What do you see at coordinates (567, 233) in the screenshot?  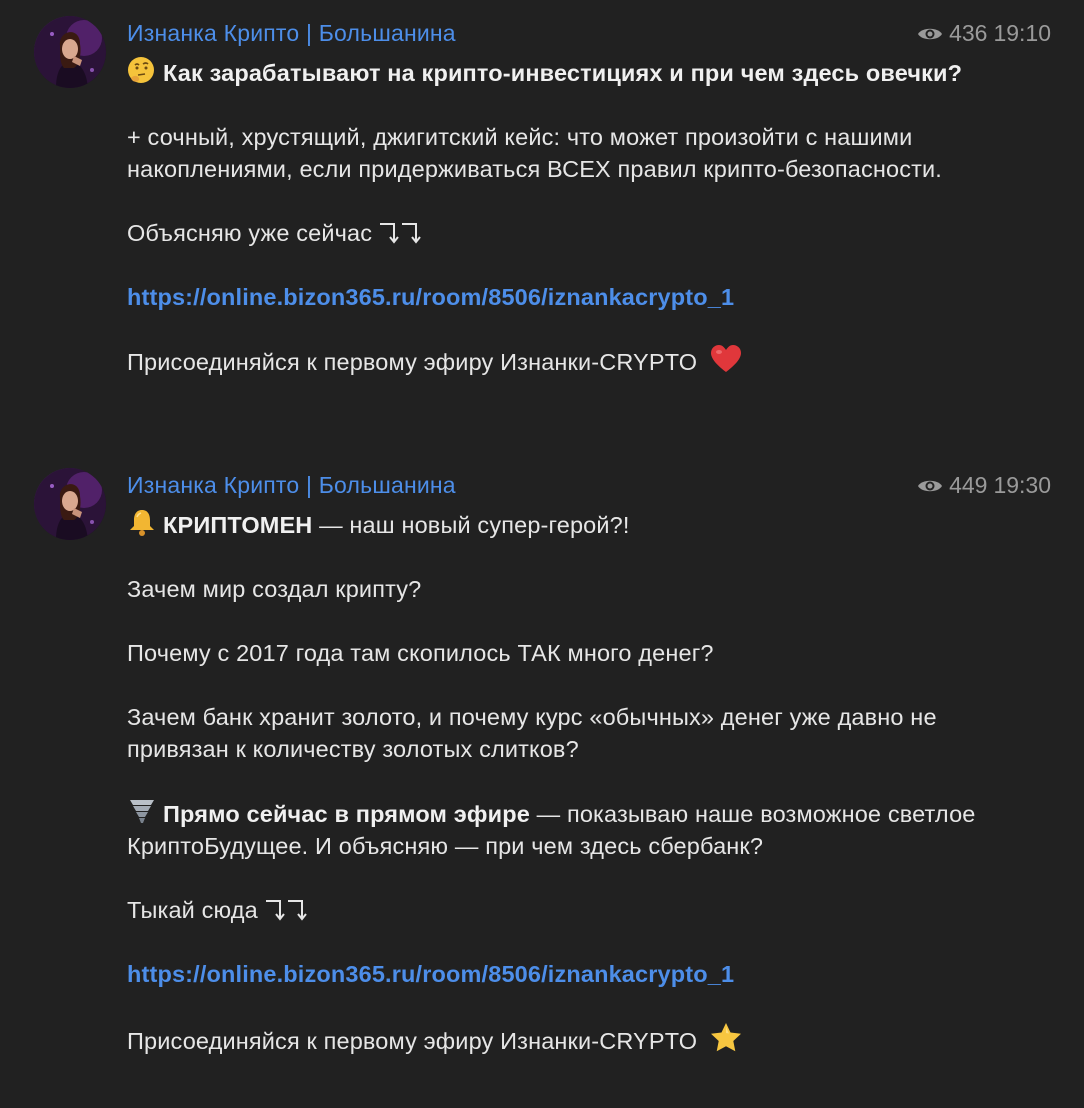 I see `message-paragraph: Объясняю уже сейчас` at bounding box center [567, 233].